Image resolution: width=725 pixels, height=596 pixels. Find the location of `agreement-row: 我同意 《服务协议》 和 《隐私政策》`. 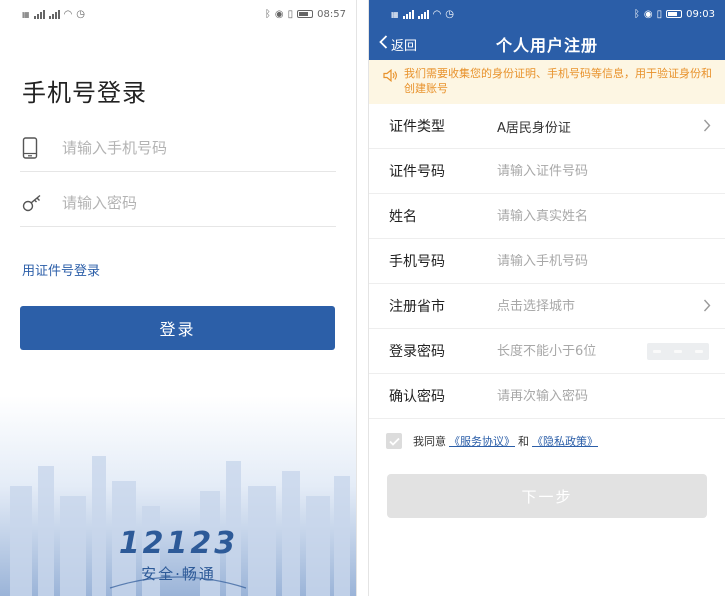

agreement-row: 我同意 《服务协议》 和 《隐私政策》 is located at coordinates (547, 441).